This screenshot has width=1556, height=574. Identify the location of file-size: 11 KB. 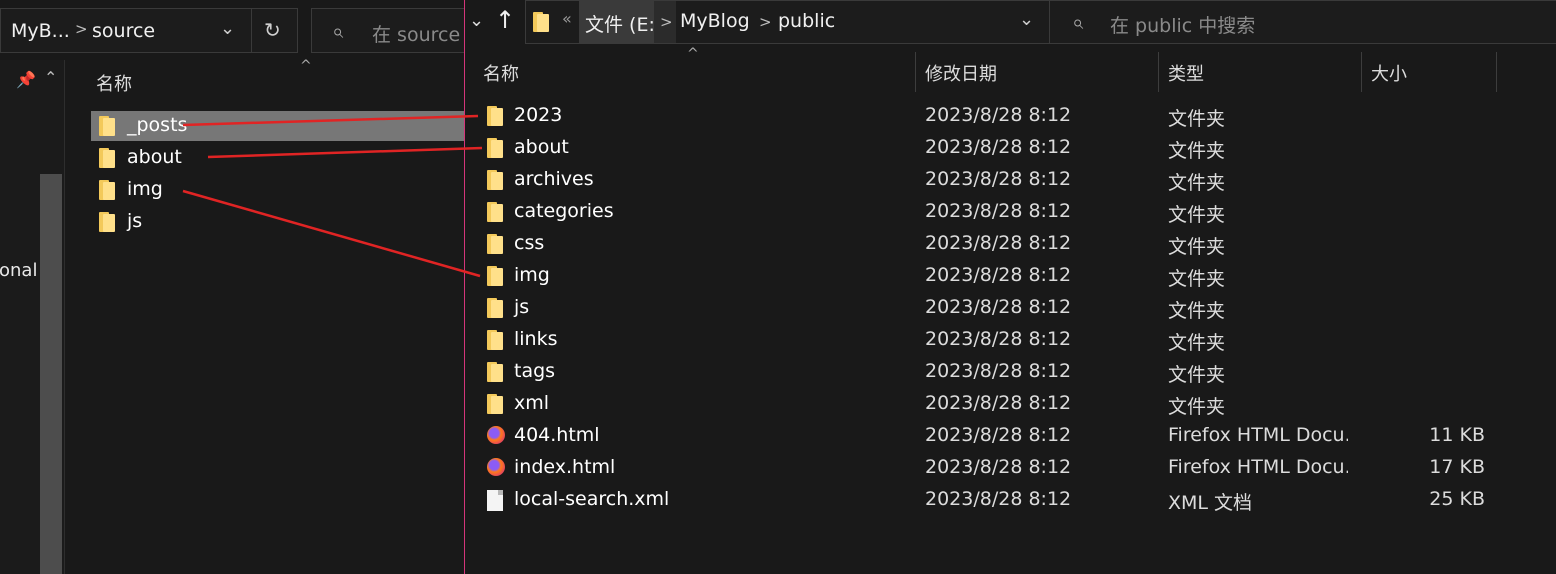
(1457, 435).